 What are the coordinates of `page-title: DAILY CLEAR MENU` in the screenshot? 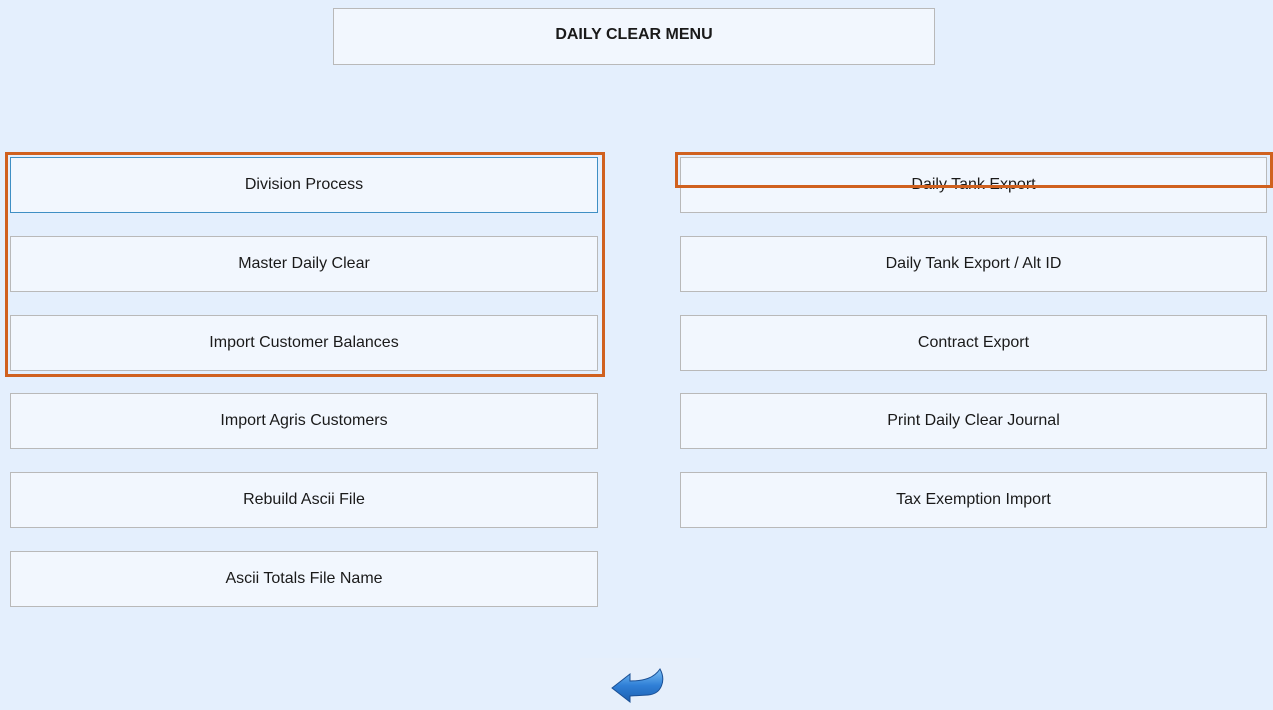 It's located at (634, 36).